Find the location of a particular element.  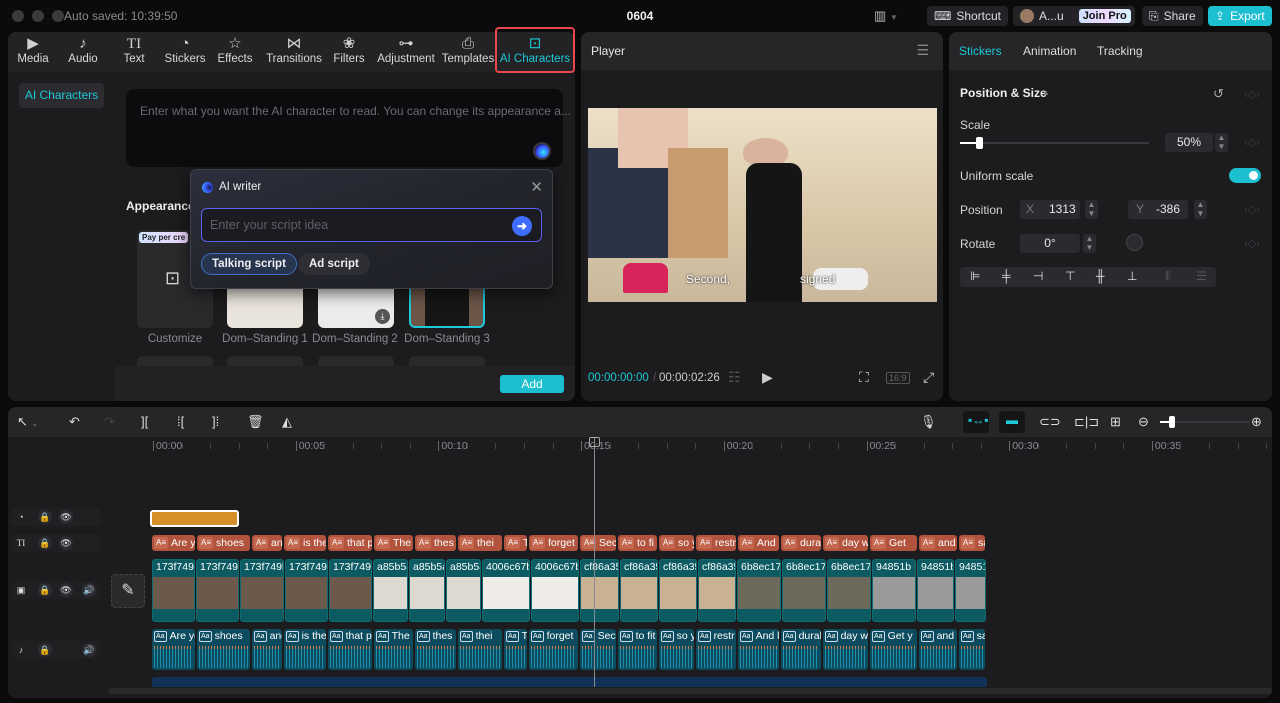

audio-clip: AaAnd la is located at coordinates (758, 649).